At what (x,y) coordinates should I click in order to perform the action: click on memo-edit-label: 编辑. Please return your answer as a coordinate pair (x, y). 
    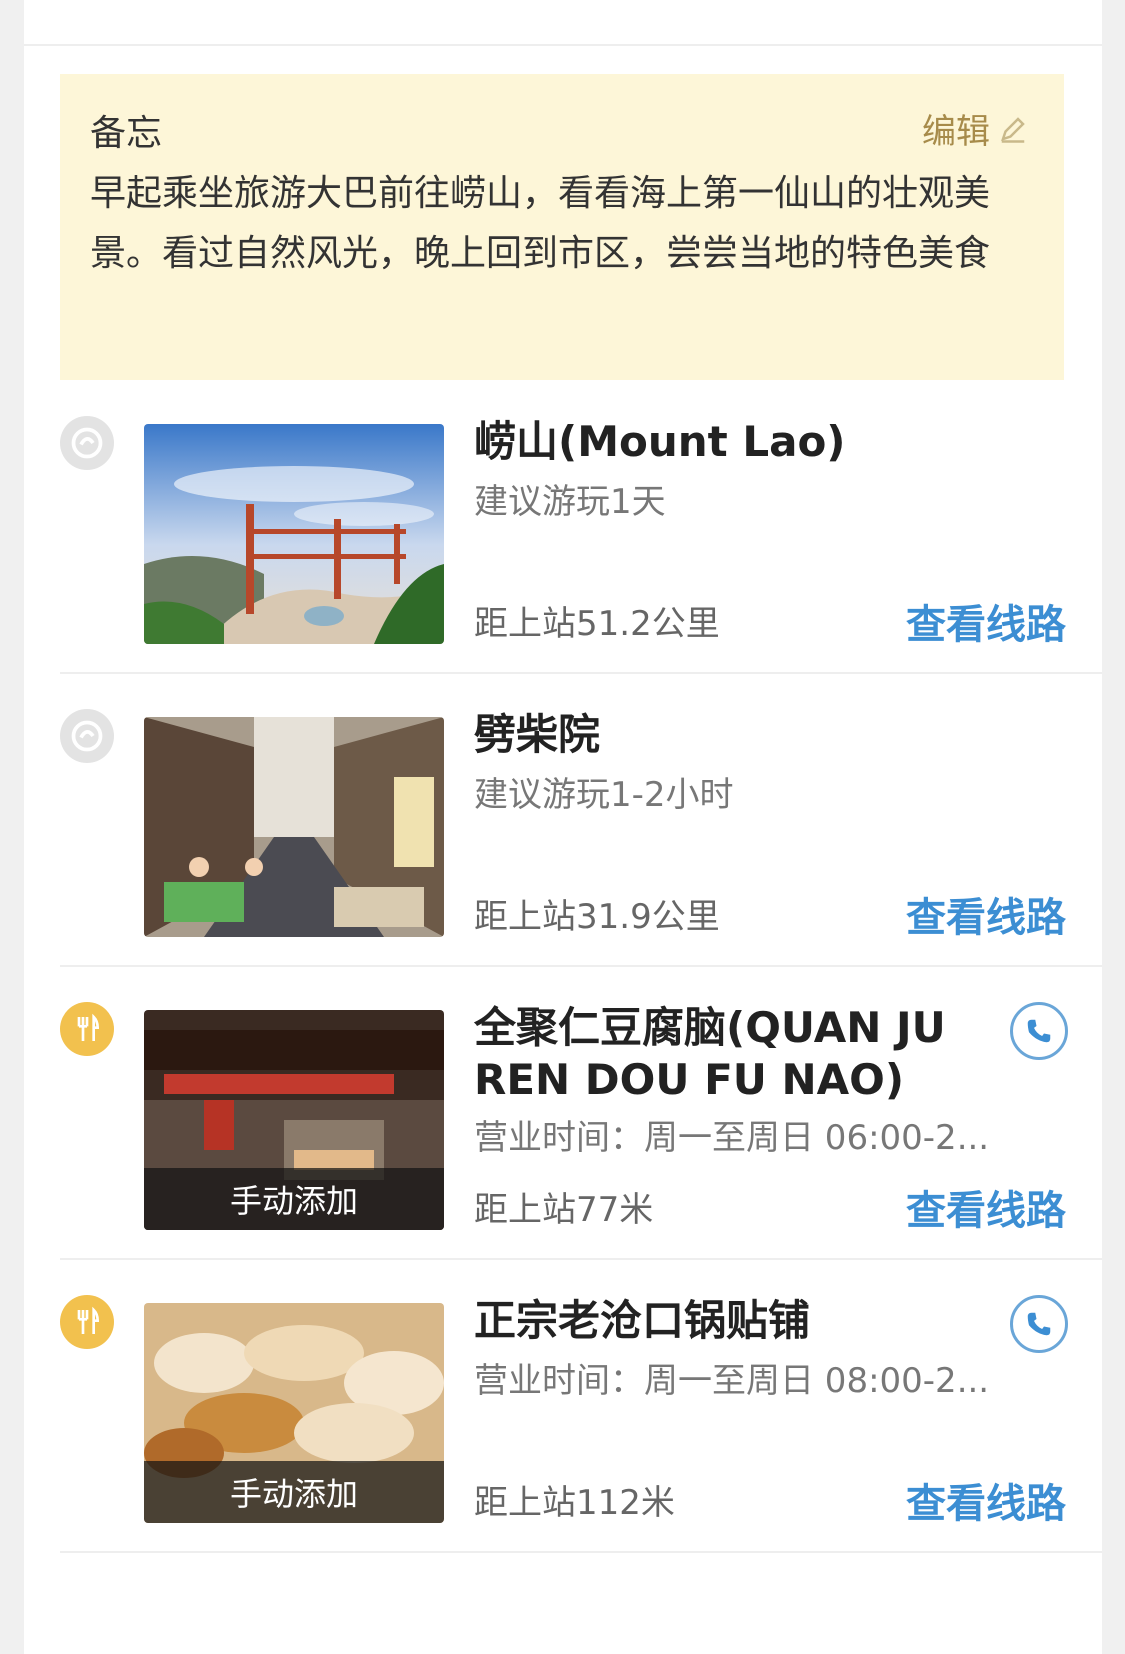
    Looking at the image, I should click on (956, 132).